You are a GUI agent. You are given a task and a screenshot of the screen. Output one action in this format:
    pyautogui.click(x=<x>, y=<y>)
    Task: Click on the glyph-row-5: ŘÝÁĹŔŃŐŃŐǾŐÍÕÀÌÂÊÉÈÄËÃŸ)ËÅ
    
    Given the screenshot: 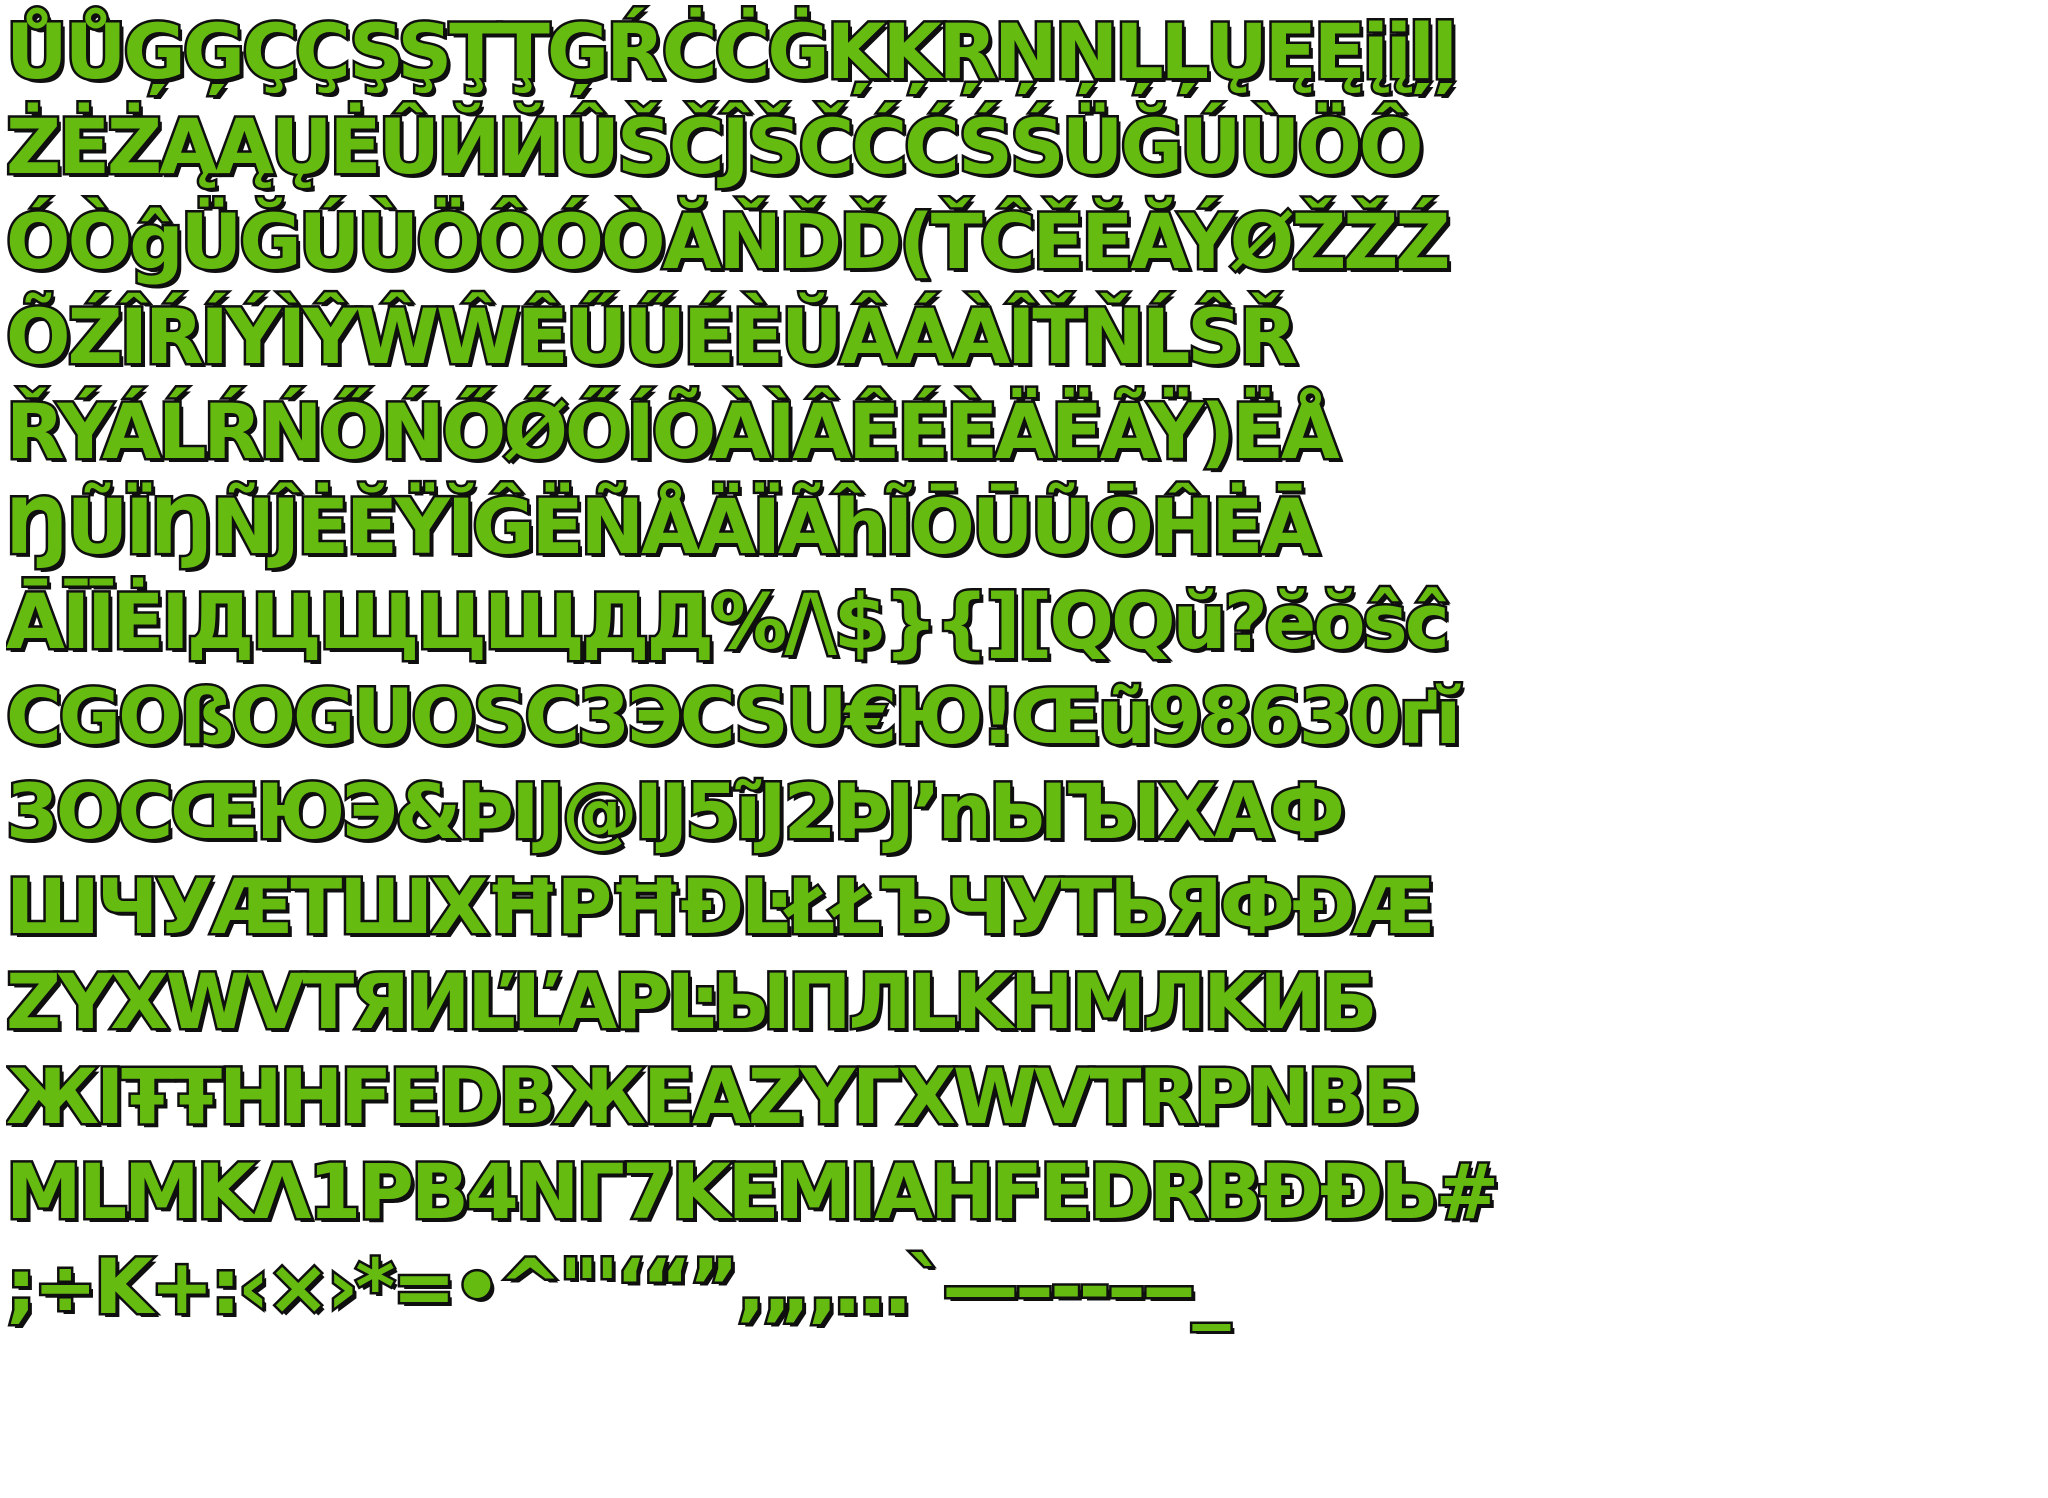 What is the action you would take?
    pyautogui.click(x=674, y=432)
    